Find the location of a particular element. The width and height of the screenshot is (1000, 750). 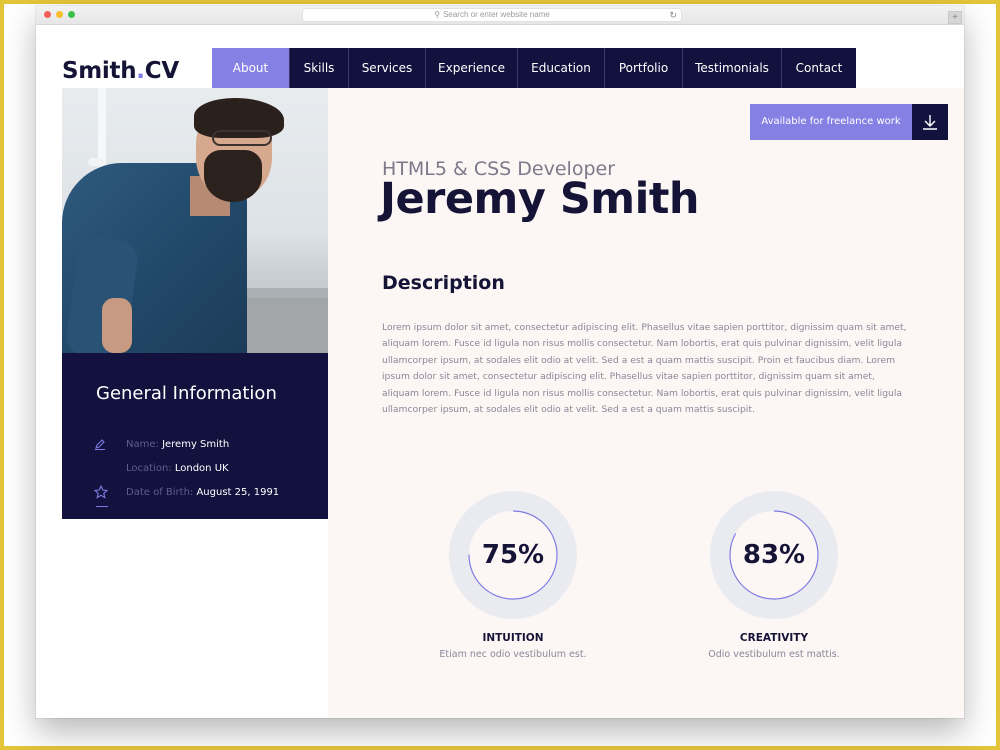

info-label: Location: is located at coordinates (149, 468).